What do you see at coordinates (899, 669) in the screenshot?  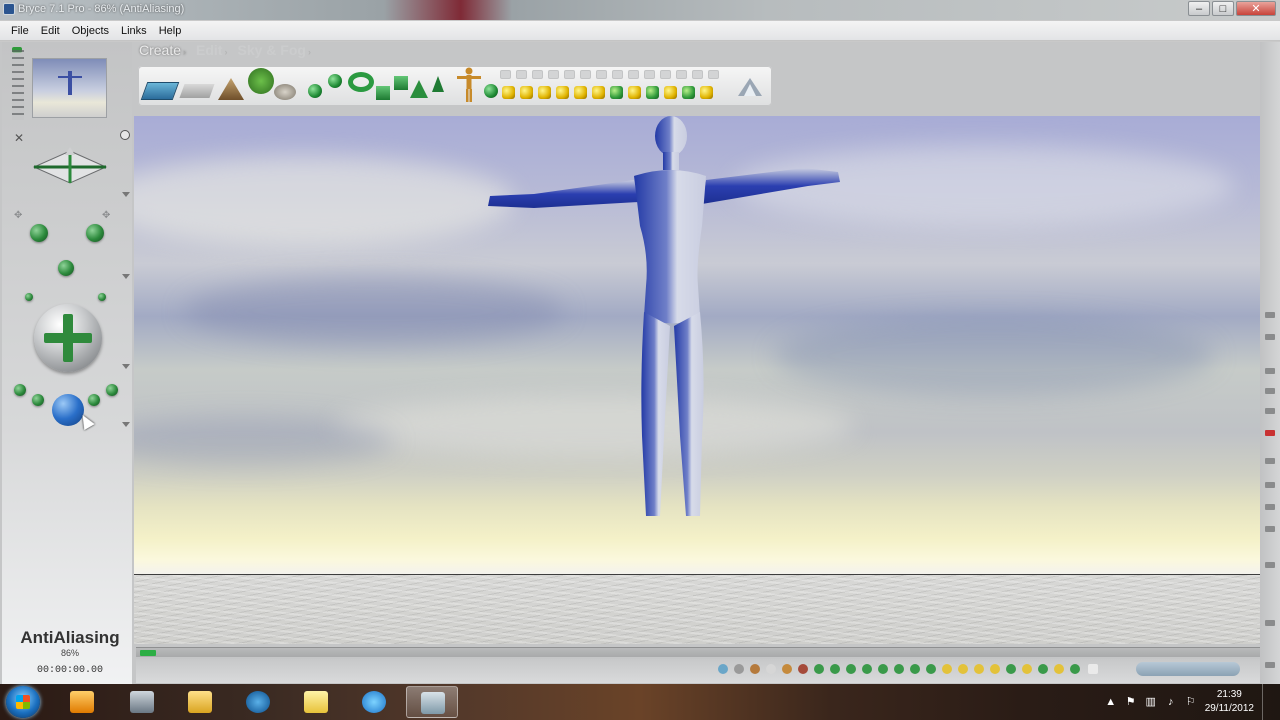 I see `mem-12-icon` at bounding box center [899, 669].